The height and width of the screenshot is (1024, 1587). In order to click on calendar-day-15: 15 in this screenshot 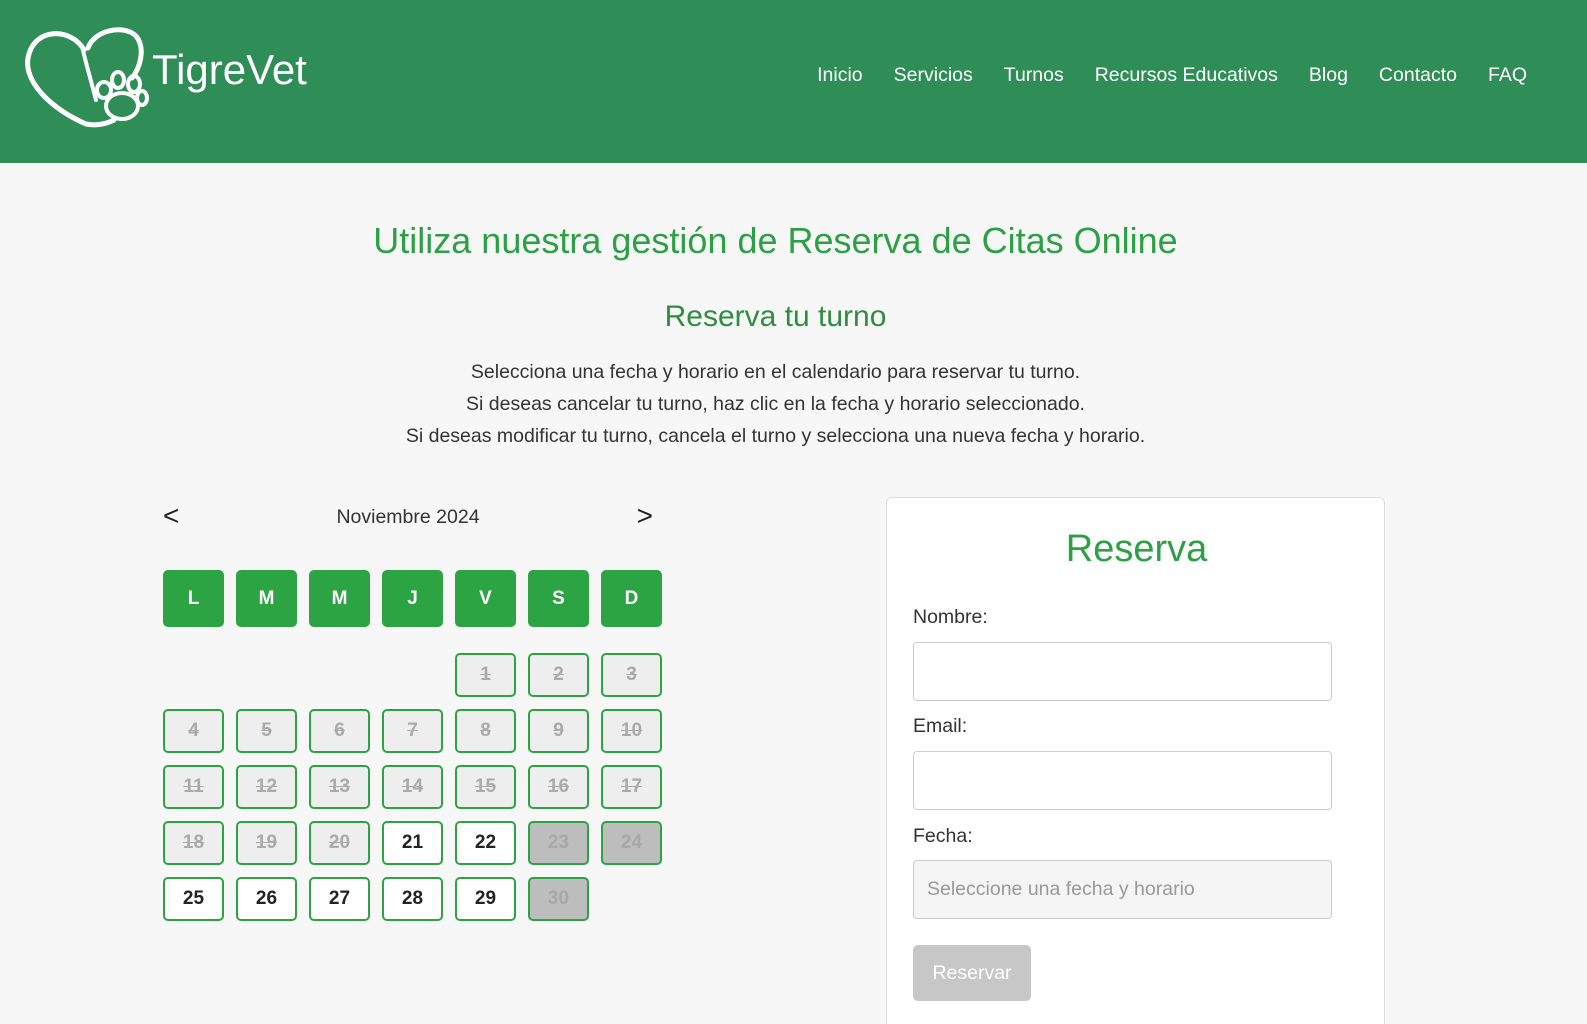, I will do `click(485, 787)`.